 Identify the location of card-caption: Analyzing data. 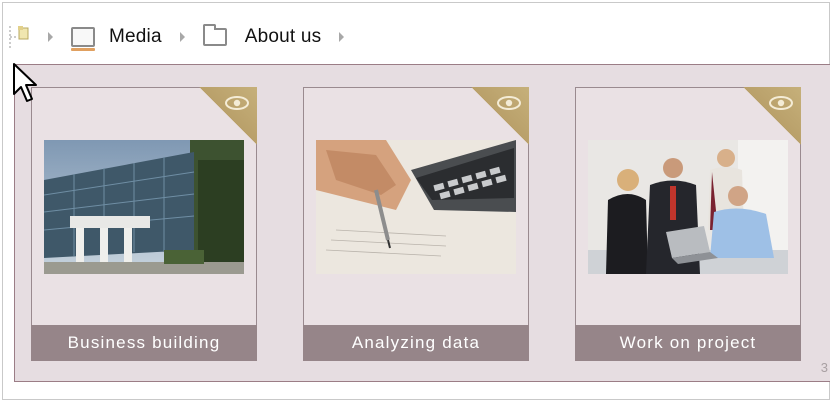
(416, 343).